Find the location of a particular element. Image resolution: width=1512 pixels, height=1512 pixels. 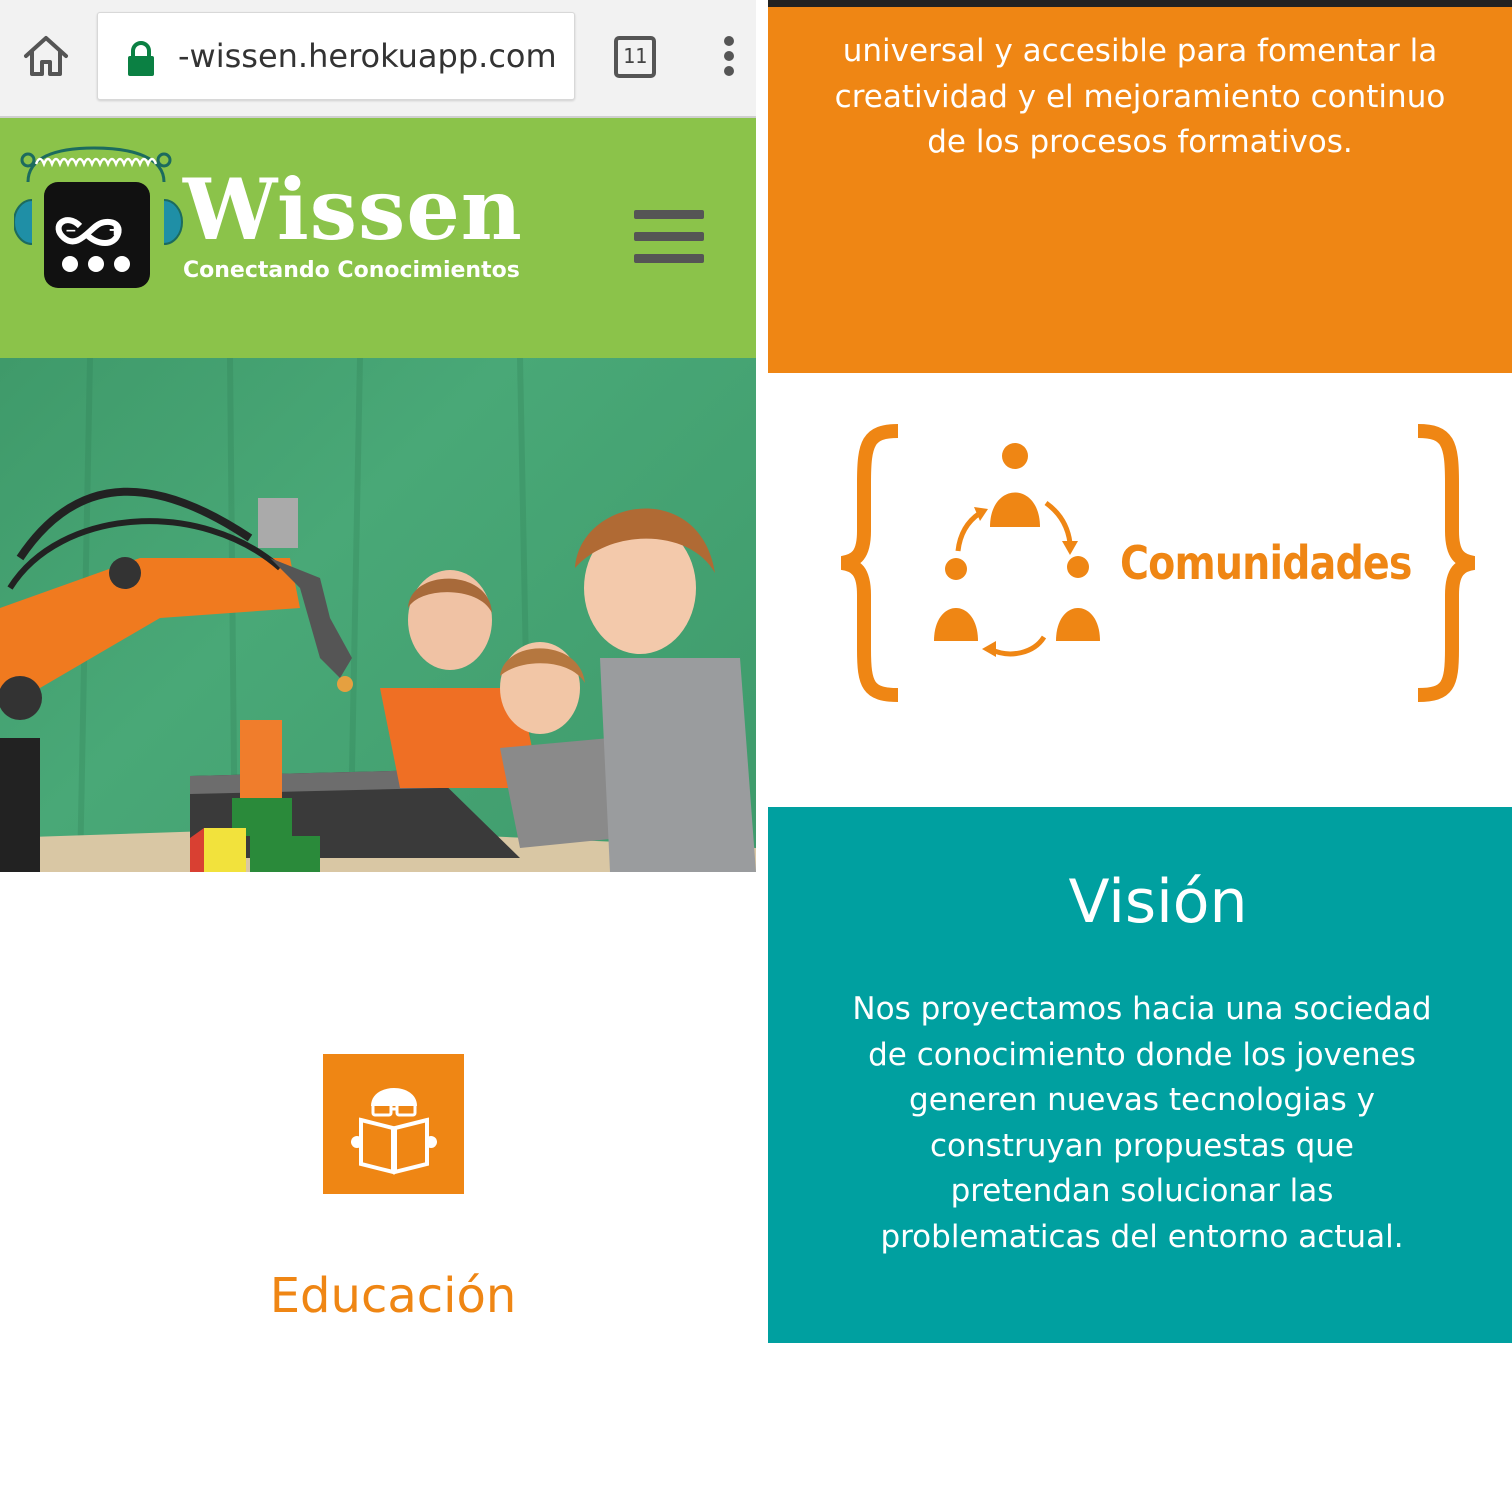

reading-book-icon is located at coordinates (393, 1124).